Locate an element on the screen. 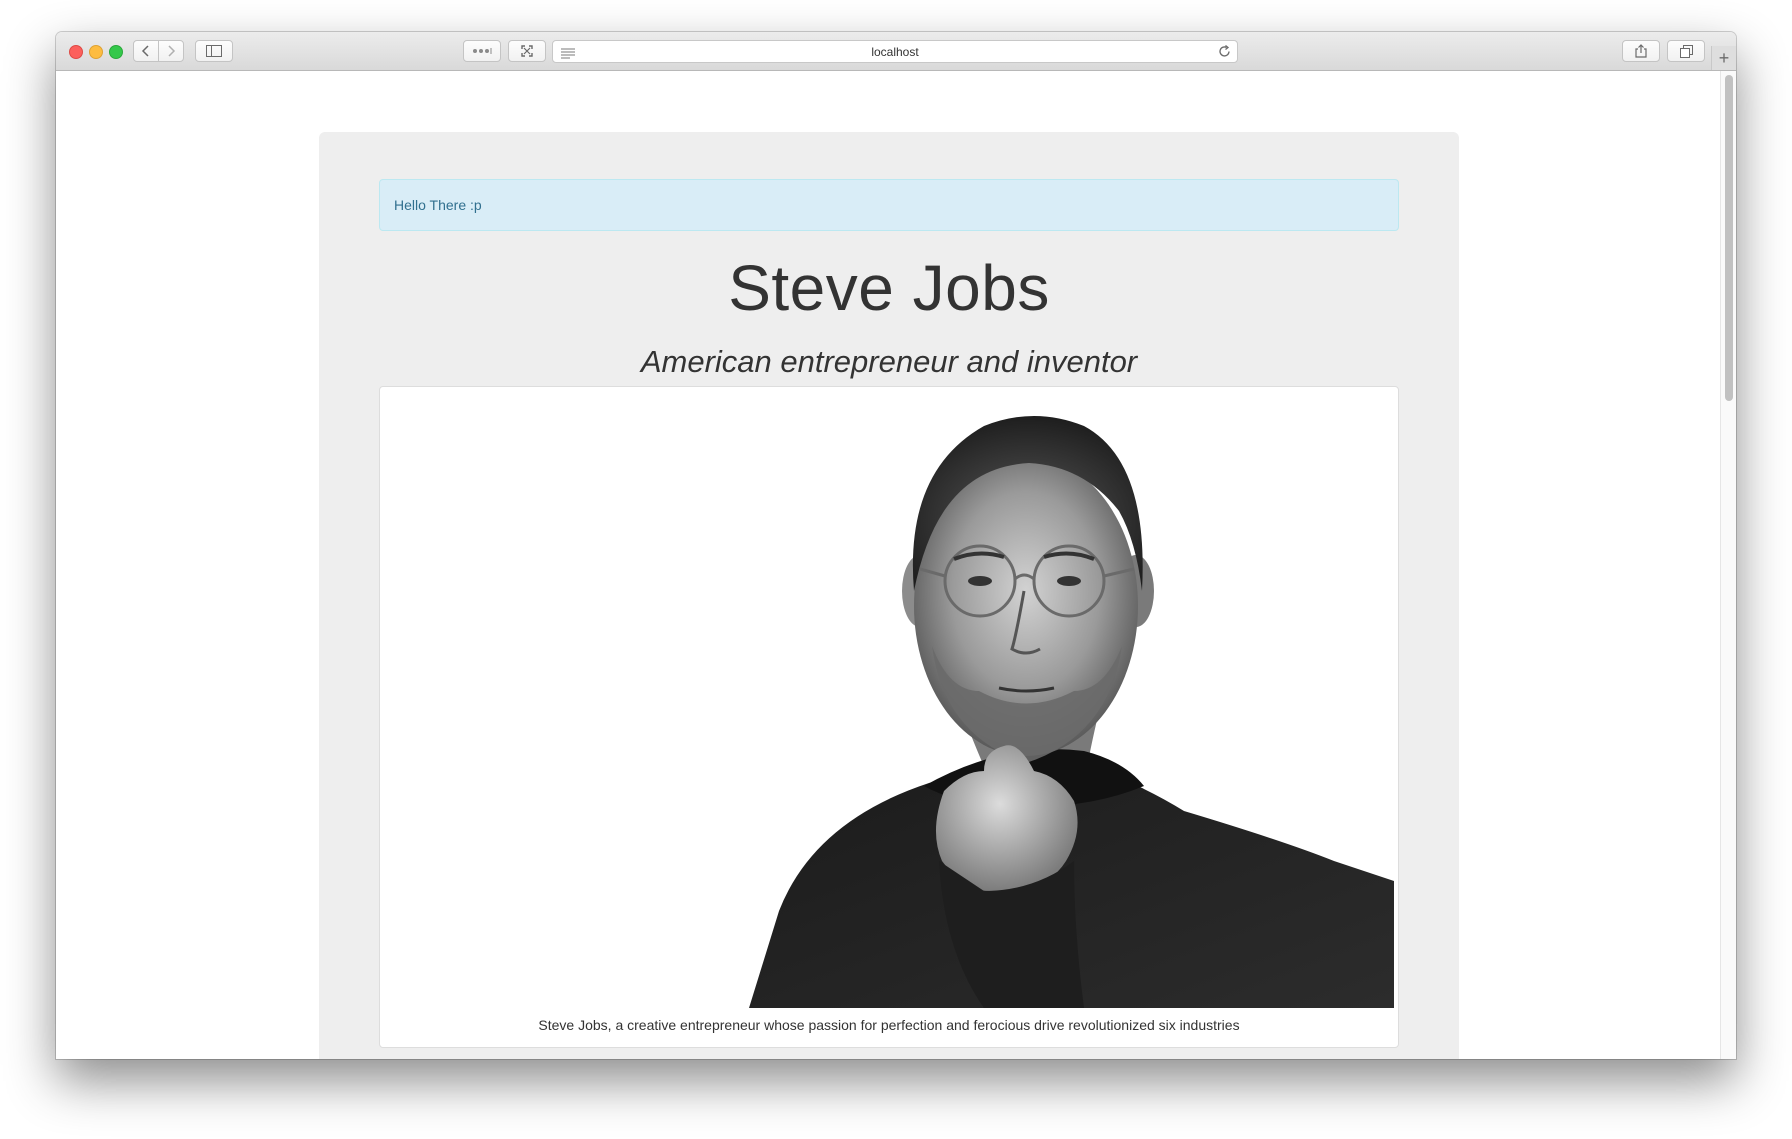 The height and width of the screenshot is (1139, 1792). url-text: localhost is located at coordinates (895, 52).